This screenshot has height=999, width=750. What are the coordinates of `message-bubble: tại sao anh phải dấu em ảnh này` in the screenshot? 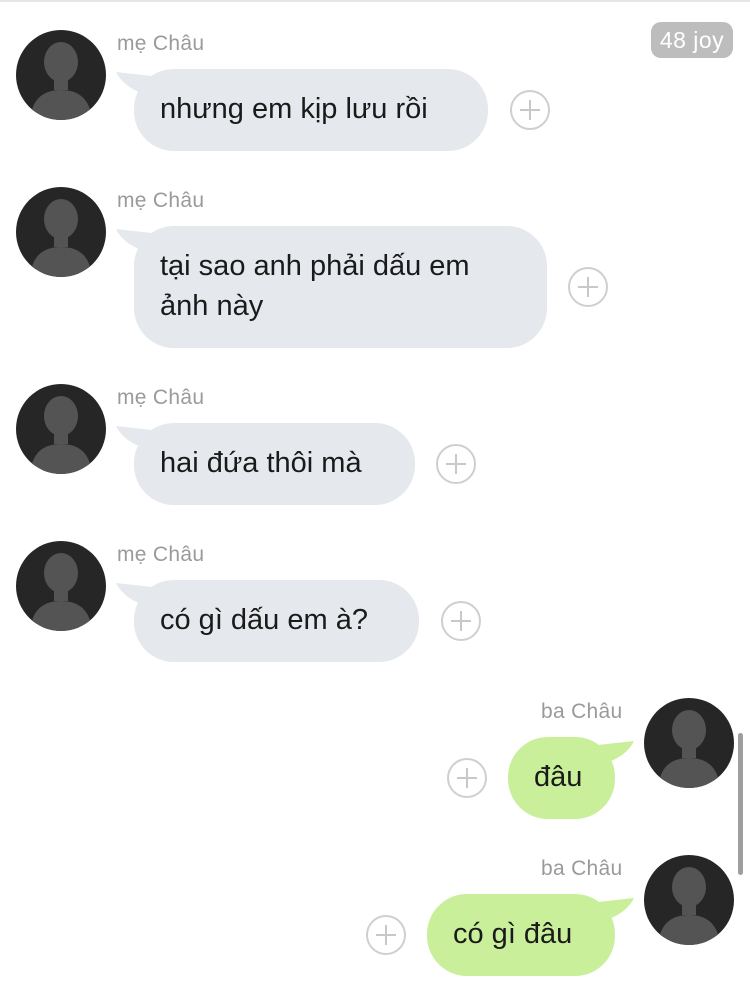 It's located at (340, 287).